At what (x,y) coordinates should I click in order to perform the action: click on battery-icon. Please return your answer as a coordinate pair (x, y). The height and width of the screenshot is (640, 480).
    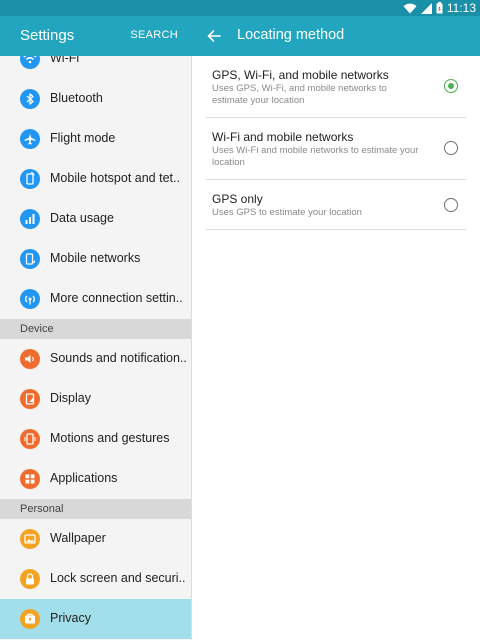
    Looking at the image, I should click on (439, 8).